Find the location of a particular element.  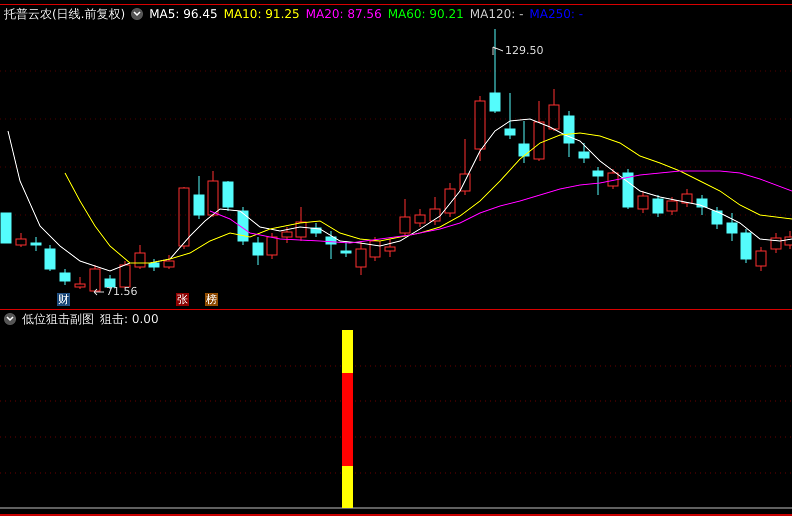

event-tag: 榜 is located at coordinates (211, 299).